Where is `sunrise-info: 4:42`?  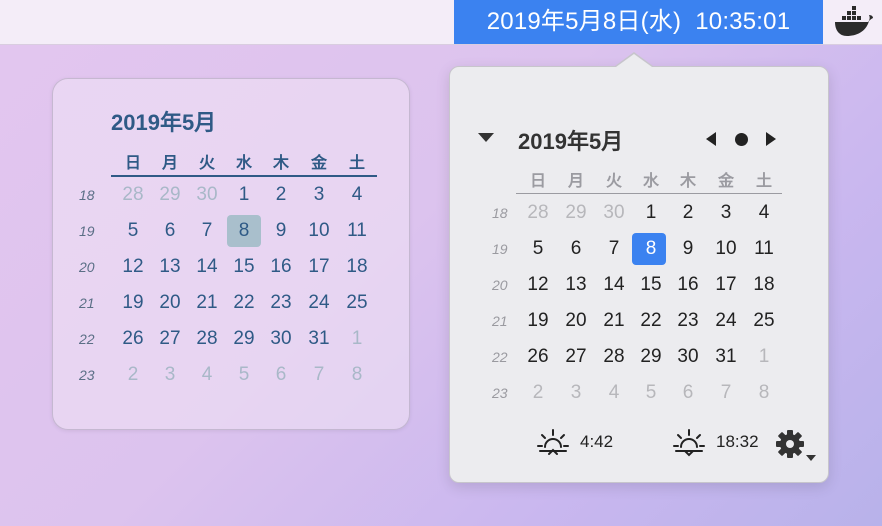
sunrise-info: 4:42 is located at coordinates (574, 442).